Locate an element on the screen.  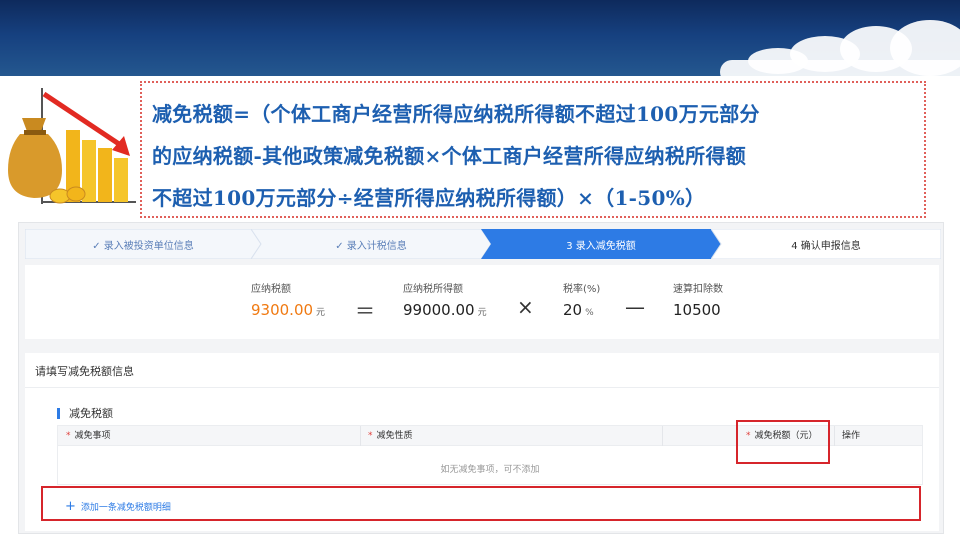
tax-rate: 税率(%) 20% is located at coordinates (581, 301).